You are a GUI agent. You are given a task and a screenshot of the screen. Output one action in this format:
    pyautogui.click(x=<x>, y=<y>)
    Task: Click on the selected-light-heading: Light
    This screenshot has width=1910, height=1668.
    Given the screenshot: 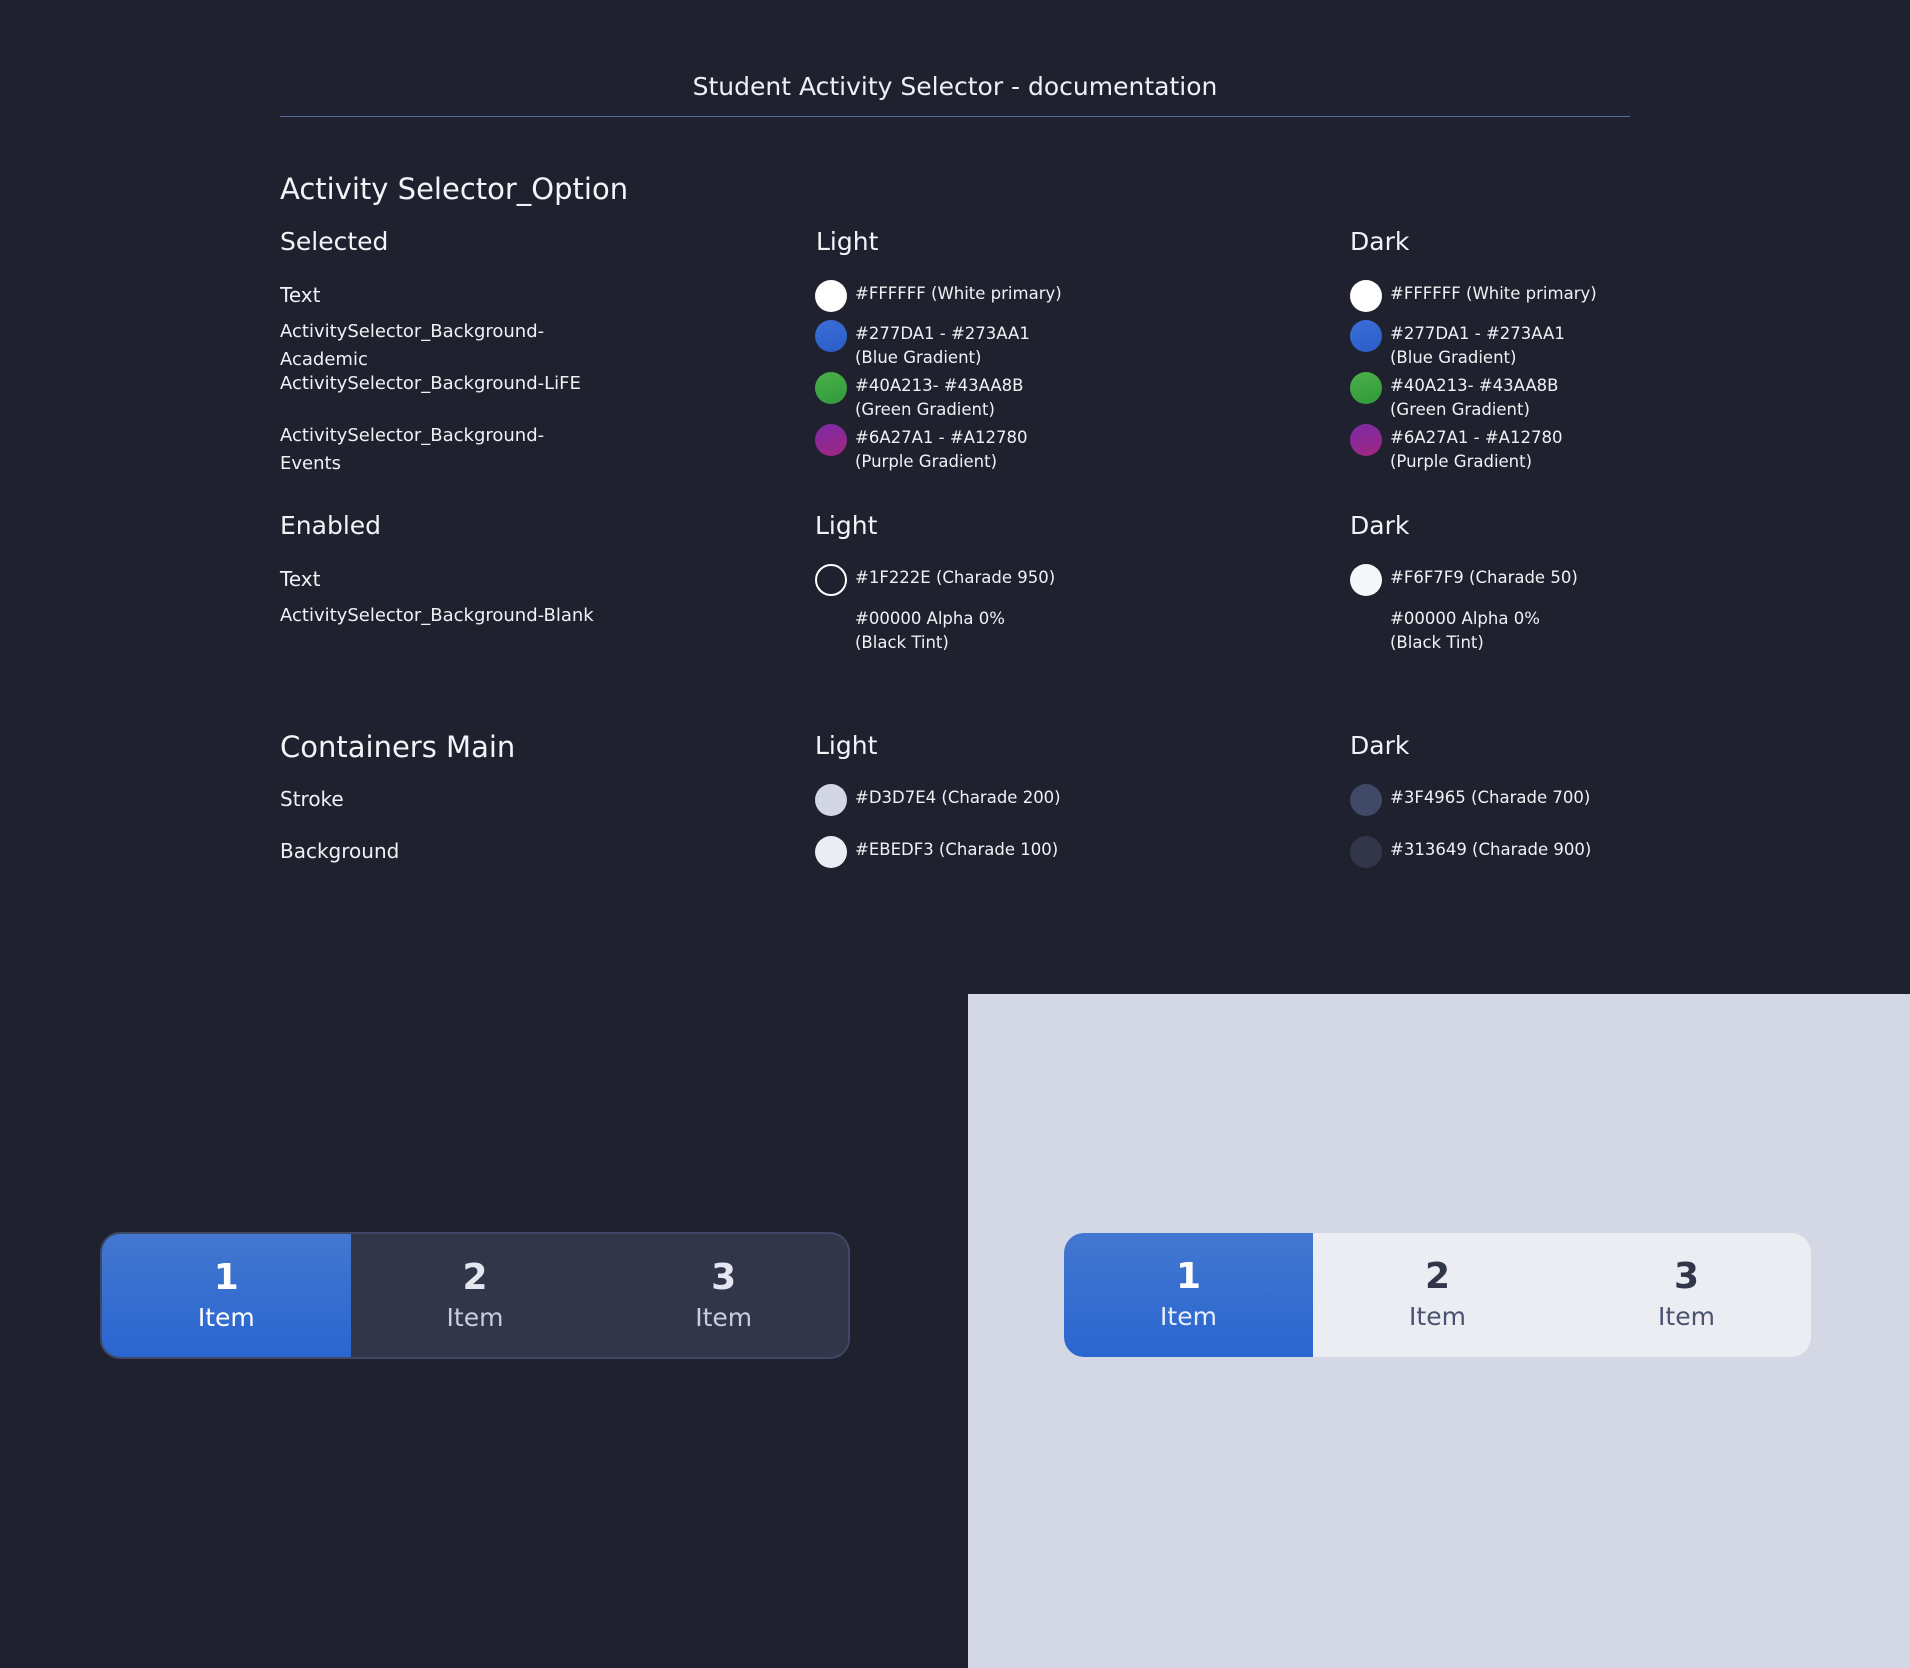 What is the action you would take?
    pyautogui.click(x=847, y=241)
    